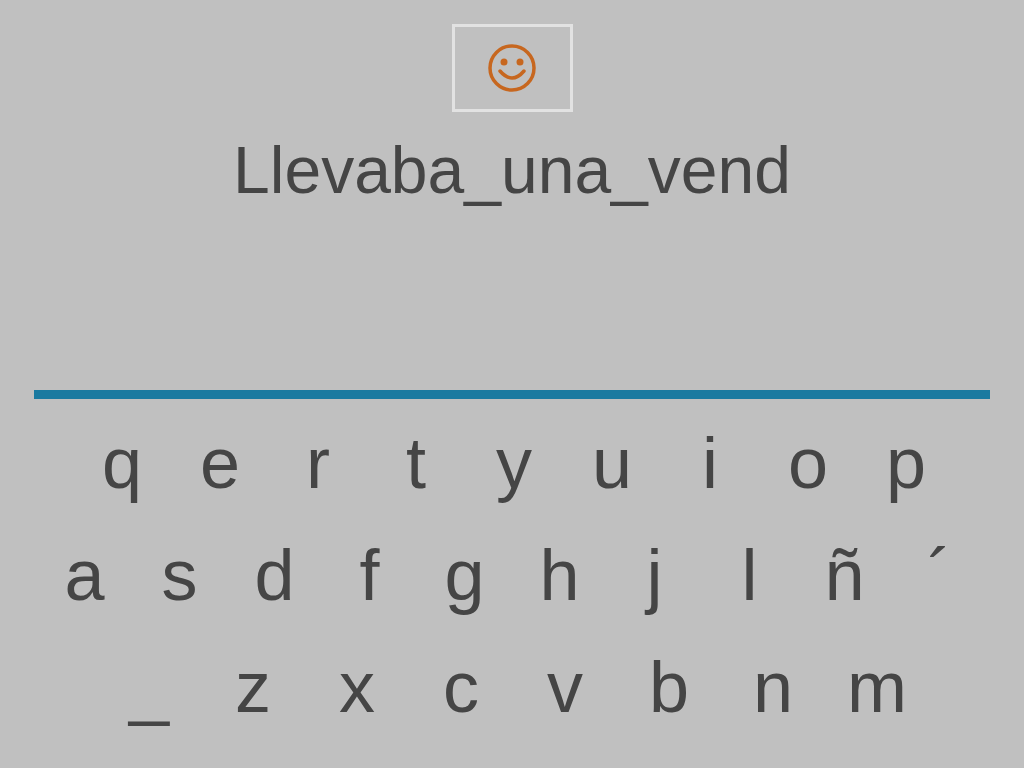 This screenshot has width=1024, height=768. What do you see at coordinates (514, 463) in the screenshot?
I see `key-button: y` at bounding box center [514, 463].